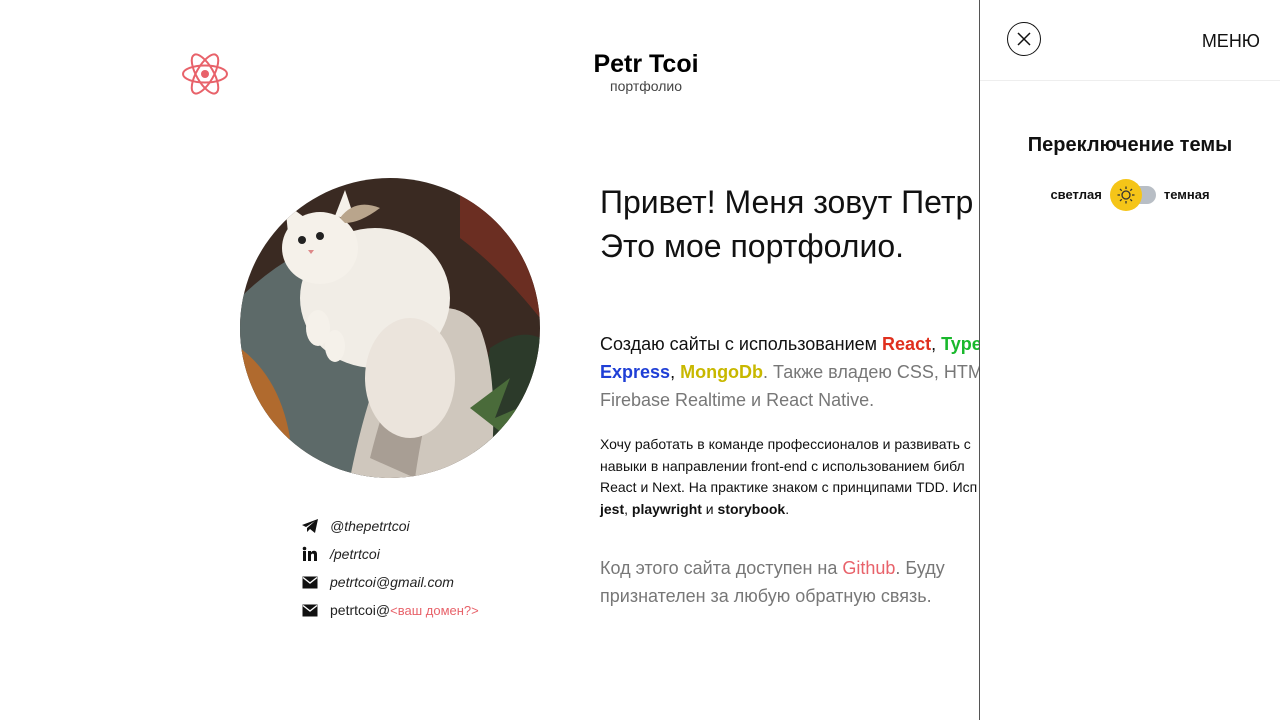 The height and width of the screenshot is (720, 1280). I want to click on skill-react: React, so click(907, 344).